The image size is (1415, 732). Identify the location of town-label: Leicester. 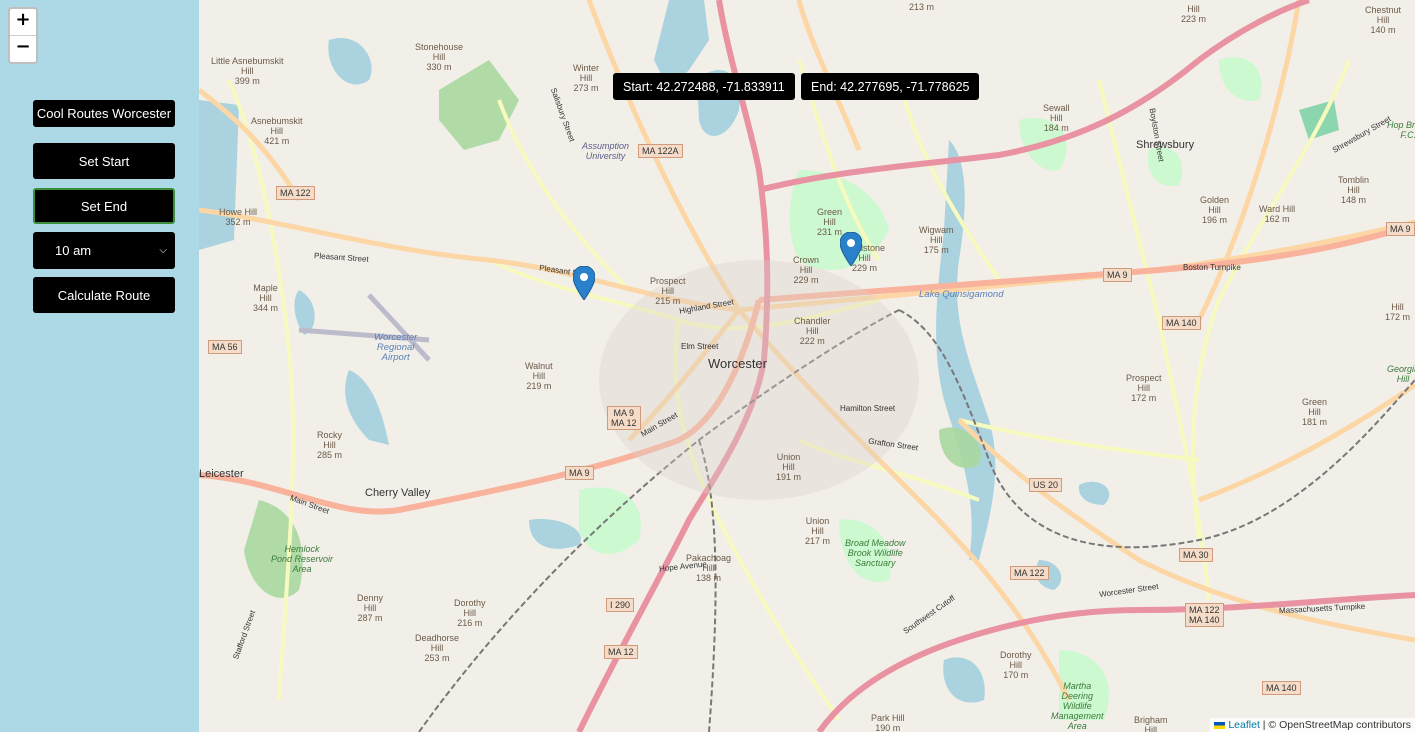
(221, 474).